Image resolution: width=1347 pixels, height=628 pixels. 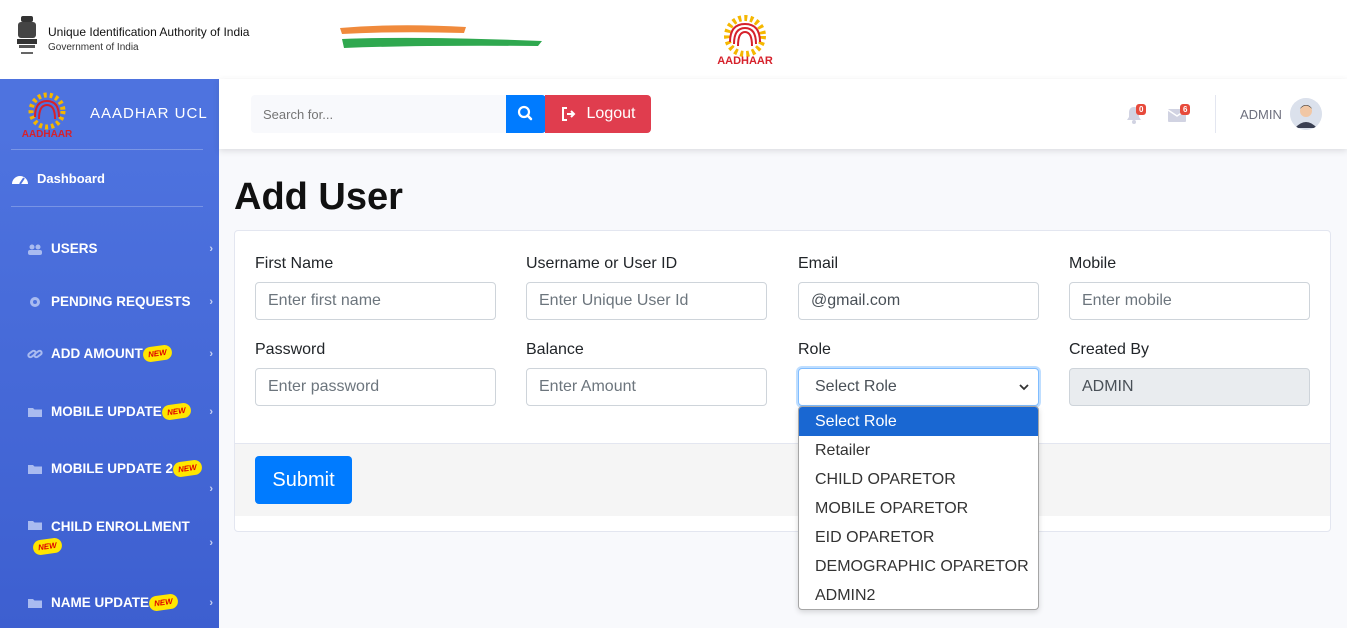 I want to click on sidebar-item-mobile-update: MOBILE UPDATE NEW ›, so click(x=122, y=411).